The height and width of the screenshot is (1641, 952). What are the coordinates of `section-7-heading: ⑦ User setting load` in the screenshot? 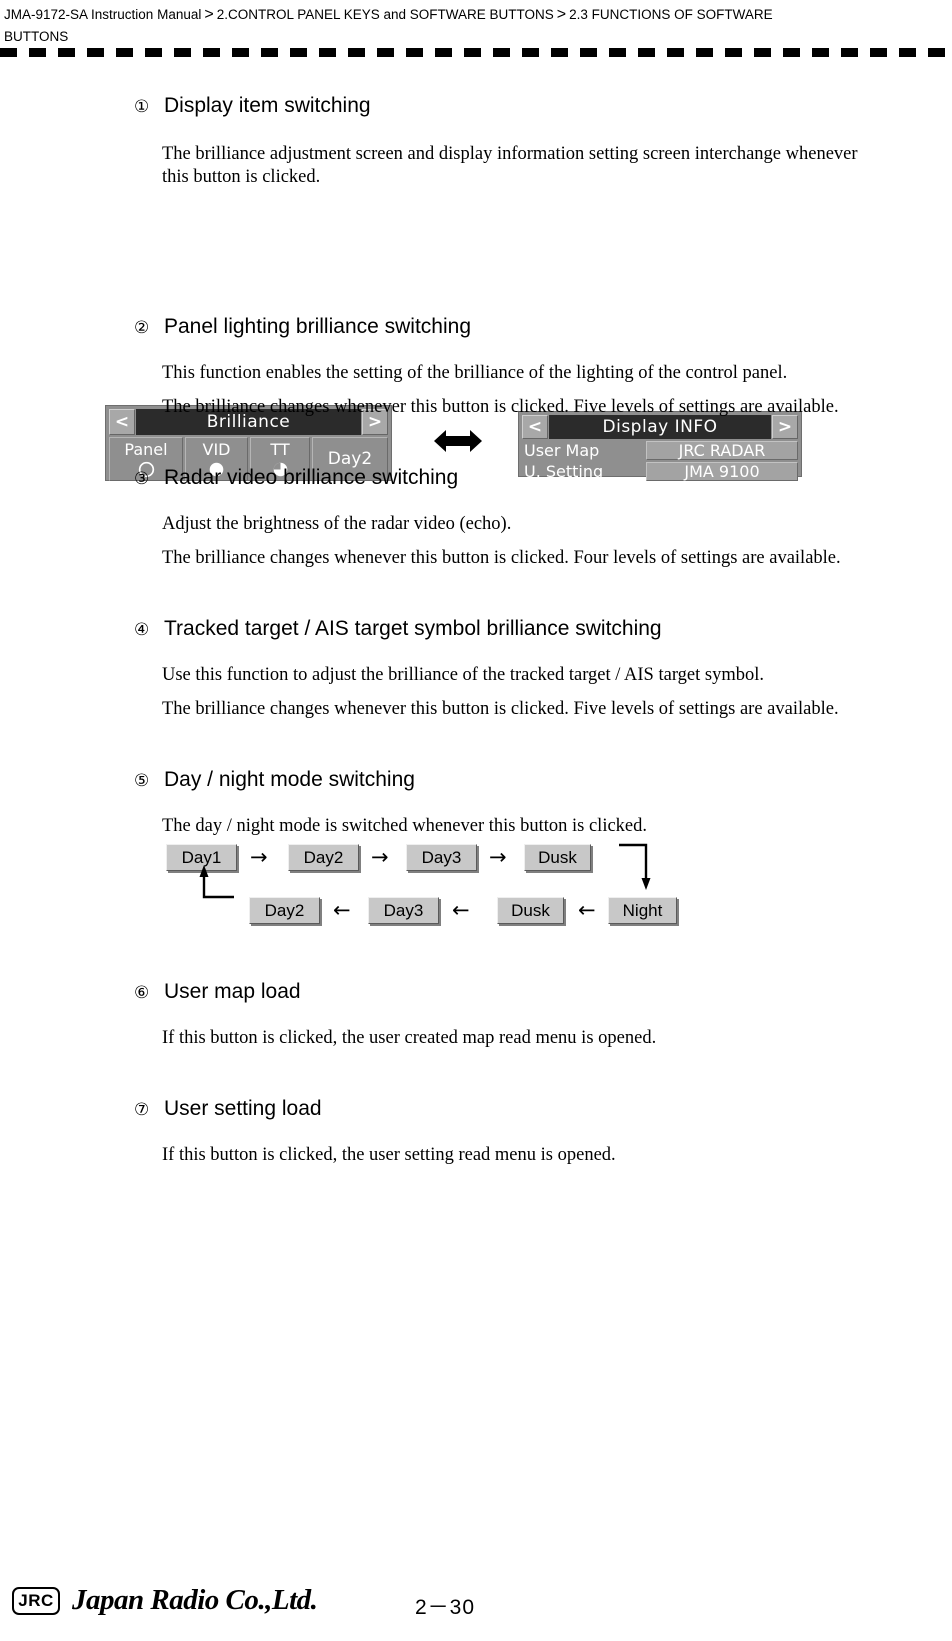 It's located at (543, 1109).